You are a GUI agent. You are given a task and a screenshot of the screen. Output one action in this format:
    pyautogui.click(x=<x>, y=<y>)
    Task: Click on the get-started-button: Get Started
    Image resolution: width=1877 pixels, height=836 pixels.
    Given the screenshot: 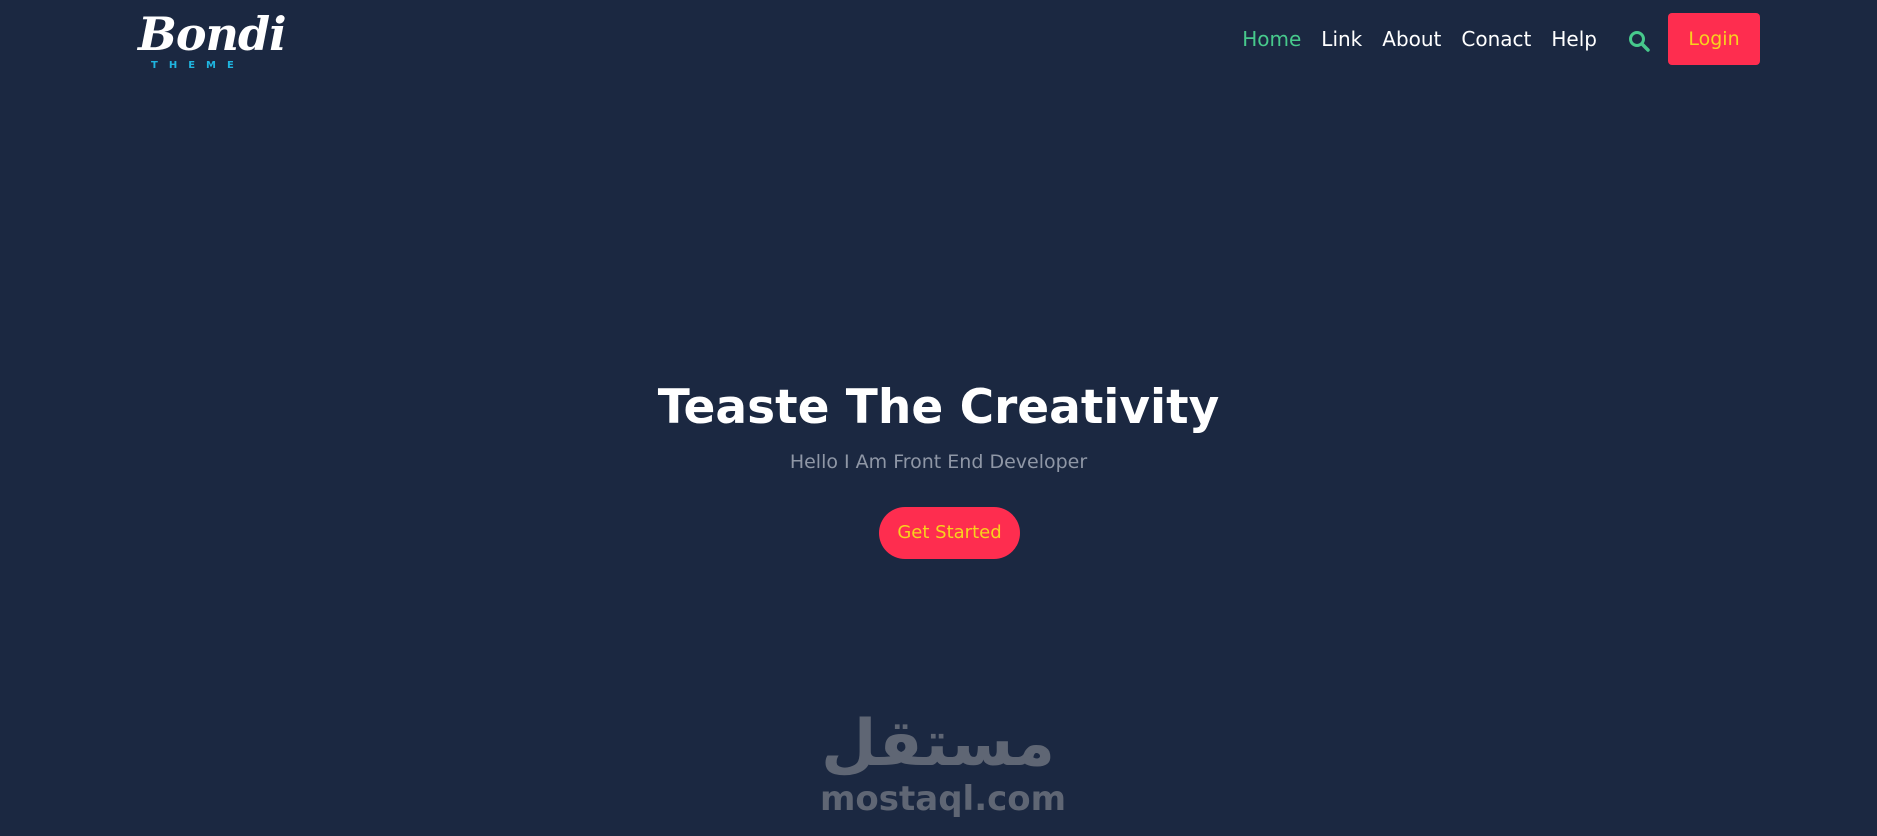 What is the action you would take?
    pyautogui.click(x=949, y=533)
    